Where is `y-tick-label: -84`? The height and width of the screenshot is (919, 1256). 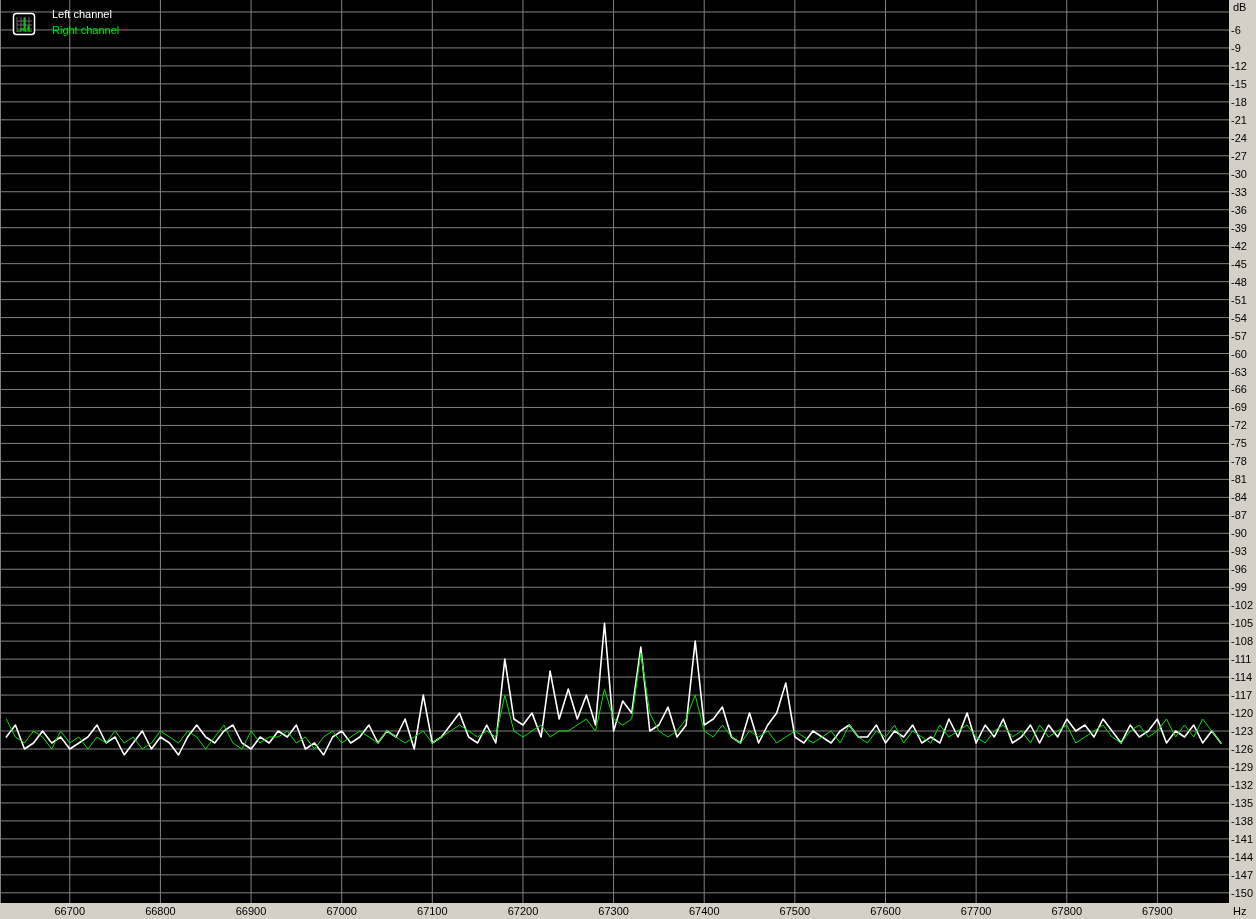
y-tick-label: -84 is located at coordinates (1239, 497).